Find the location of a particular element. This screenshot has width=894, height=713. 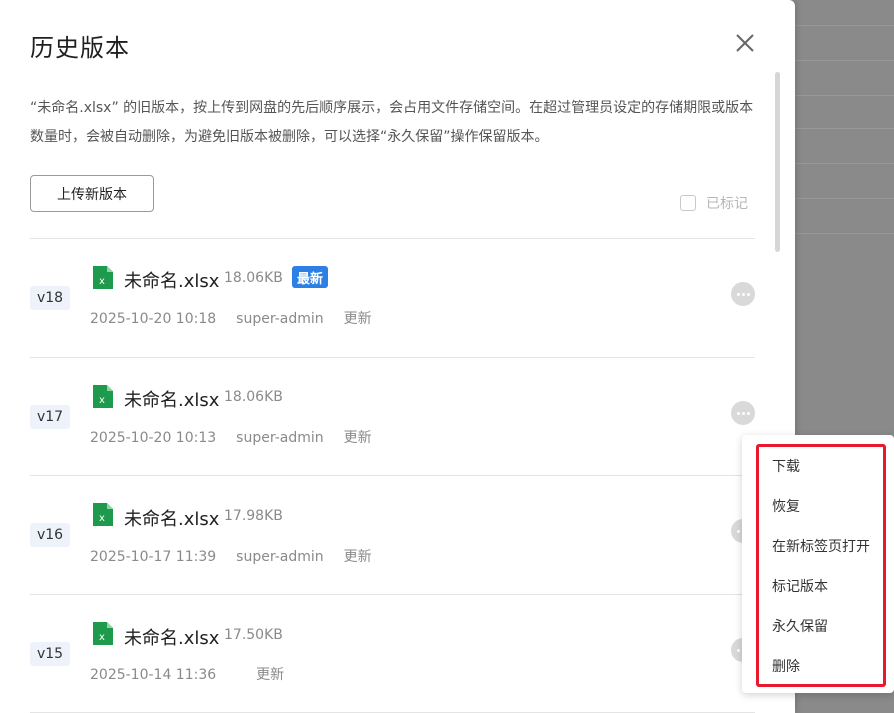

version-time: 2025-10-14 11:36 is located at coordinates (153, 675).